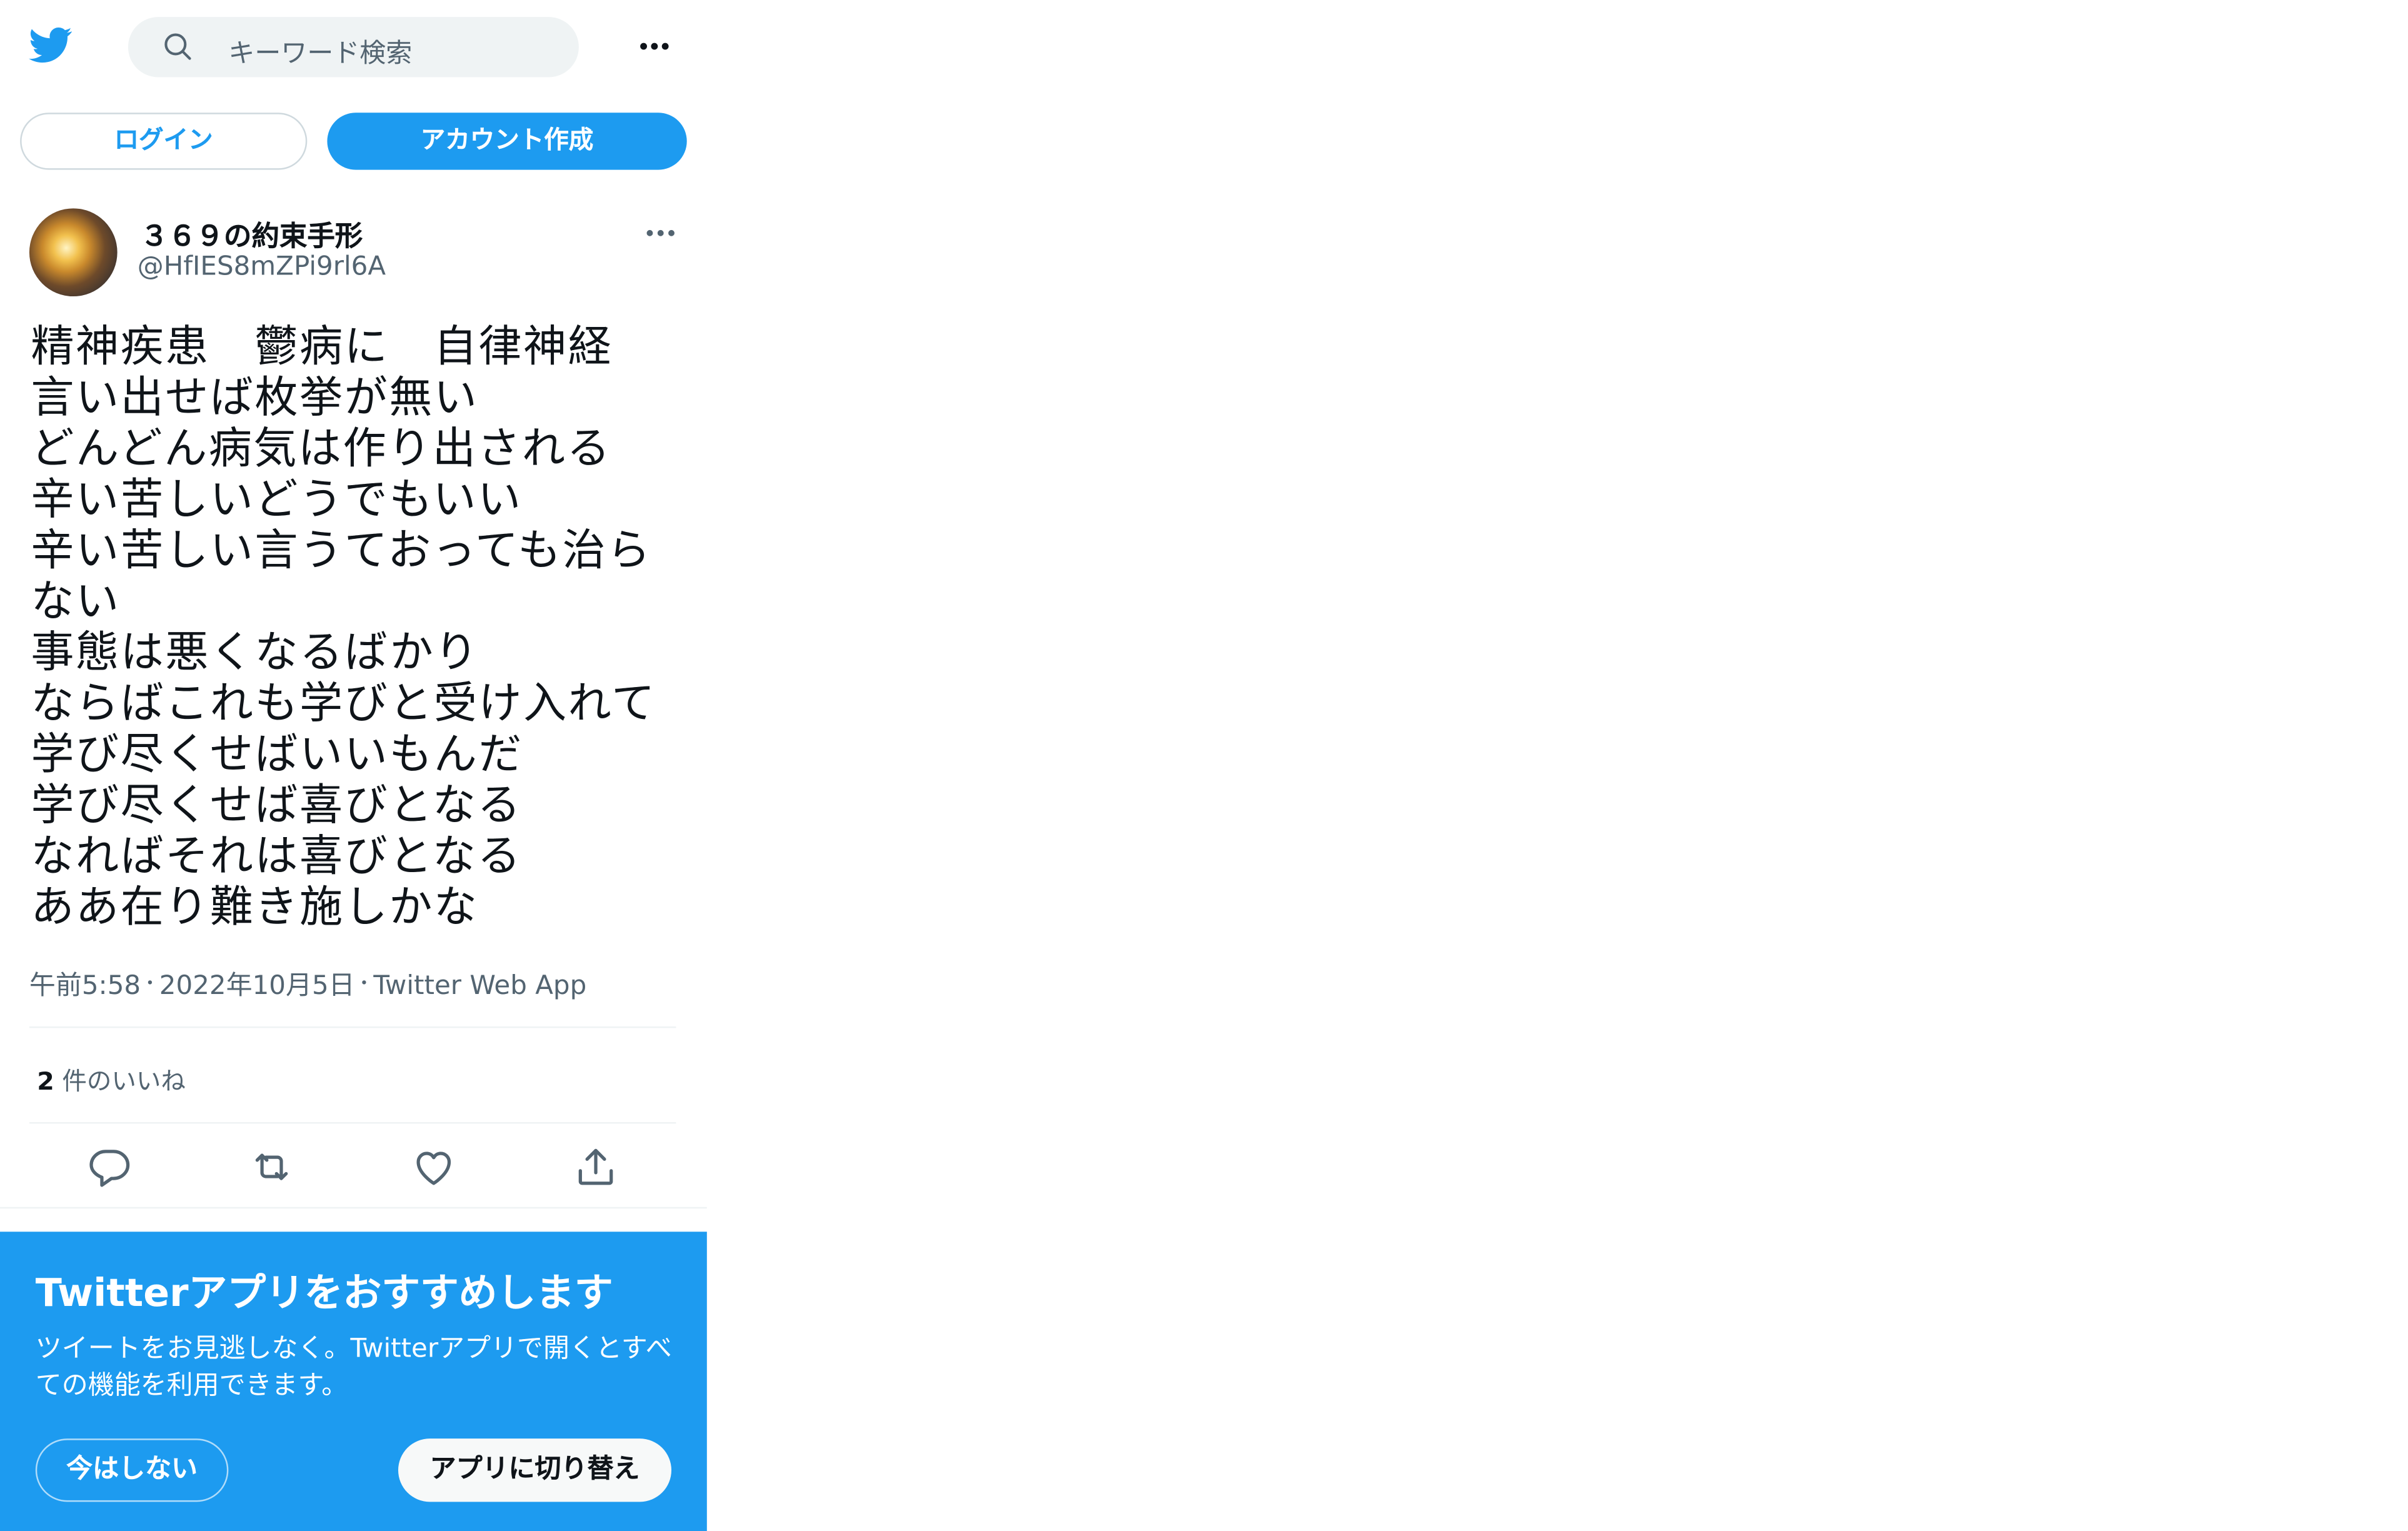  What do you see at coordinates (257, 986) in the screenshot?
I see `tweet-date: 2022年10月5日` at bounding box center [257, 986].